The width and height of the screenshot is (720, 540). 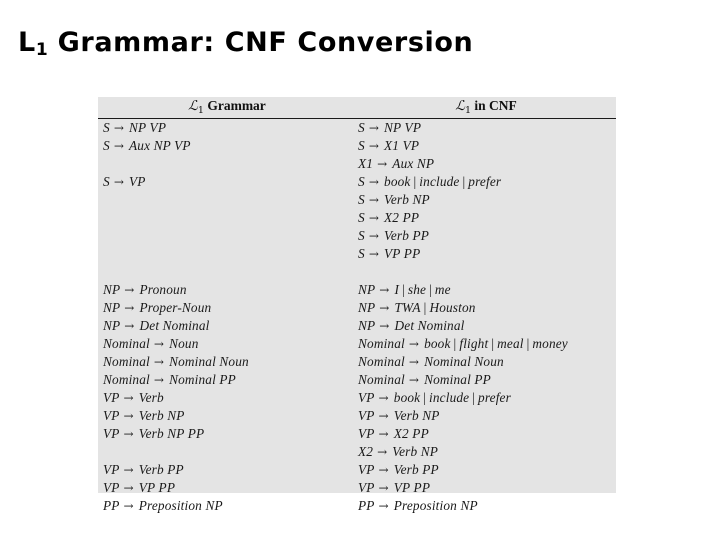 What do you see at coordinates (228, 398) in the screenshot?
I see `production-rule-row: VP → Verb` at bounding box center [228, 398].